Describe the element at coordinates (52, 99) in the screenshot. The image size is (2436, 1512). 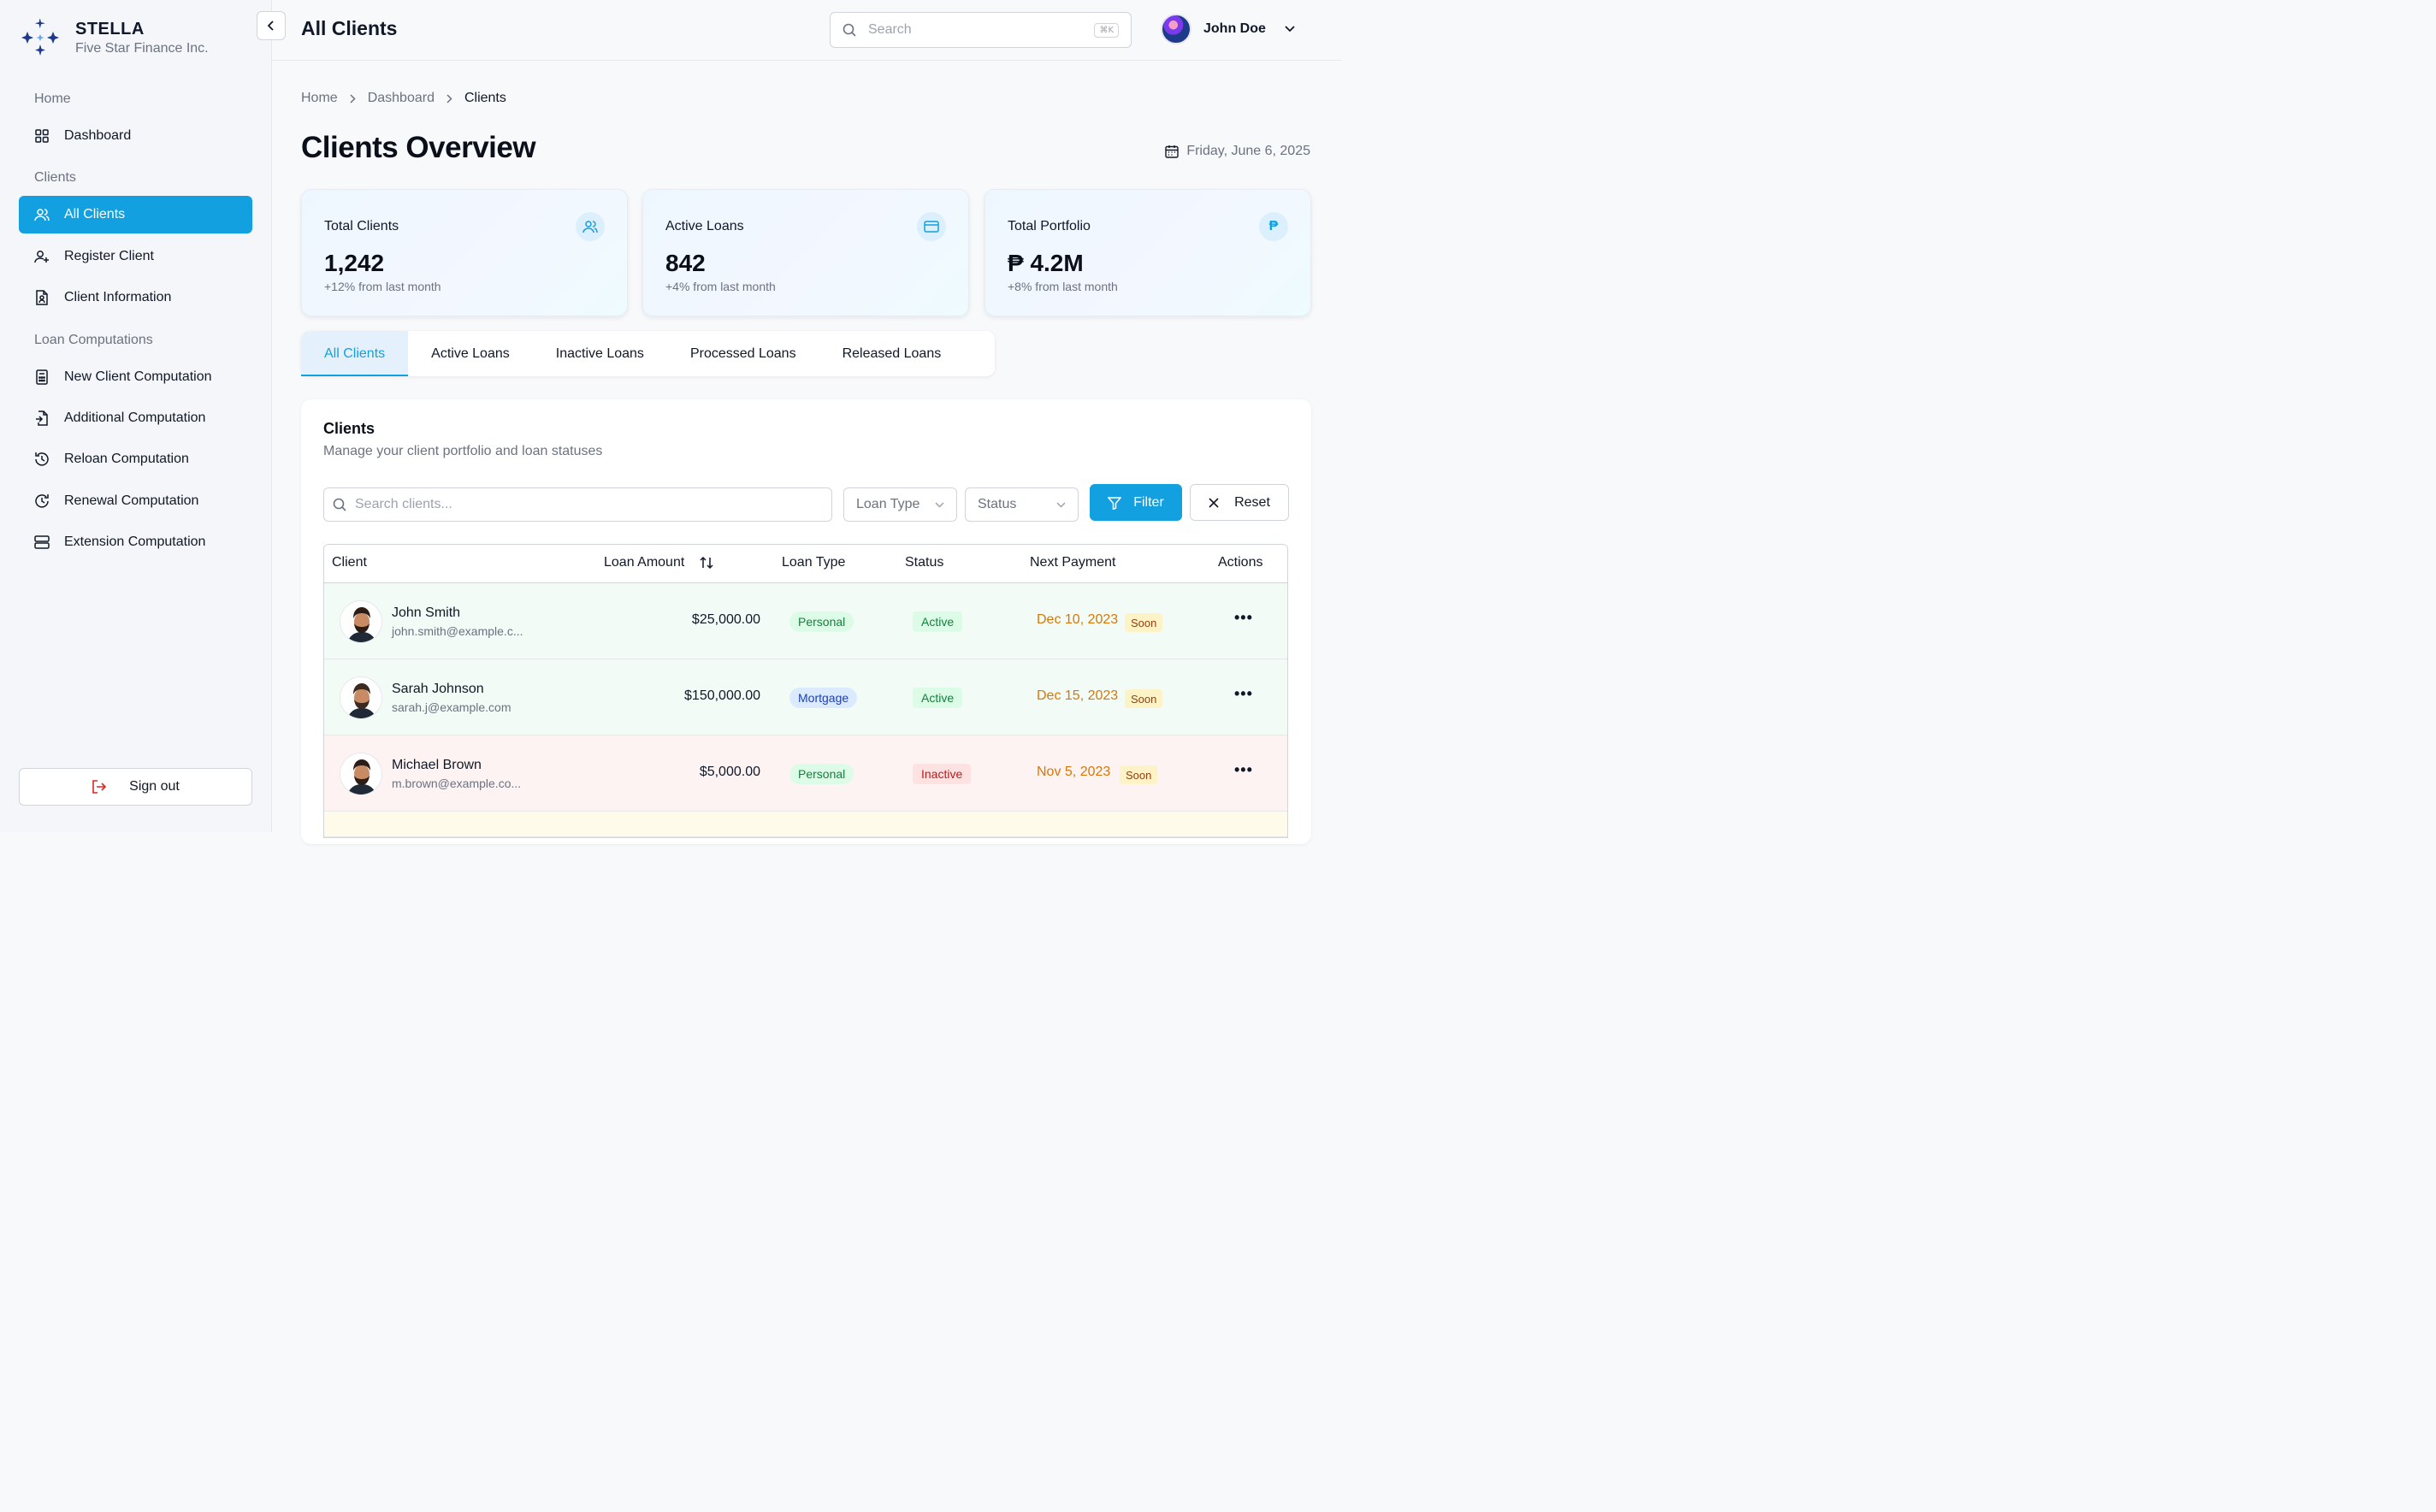
I see `nav-section-home: Home` at that location.